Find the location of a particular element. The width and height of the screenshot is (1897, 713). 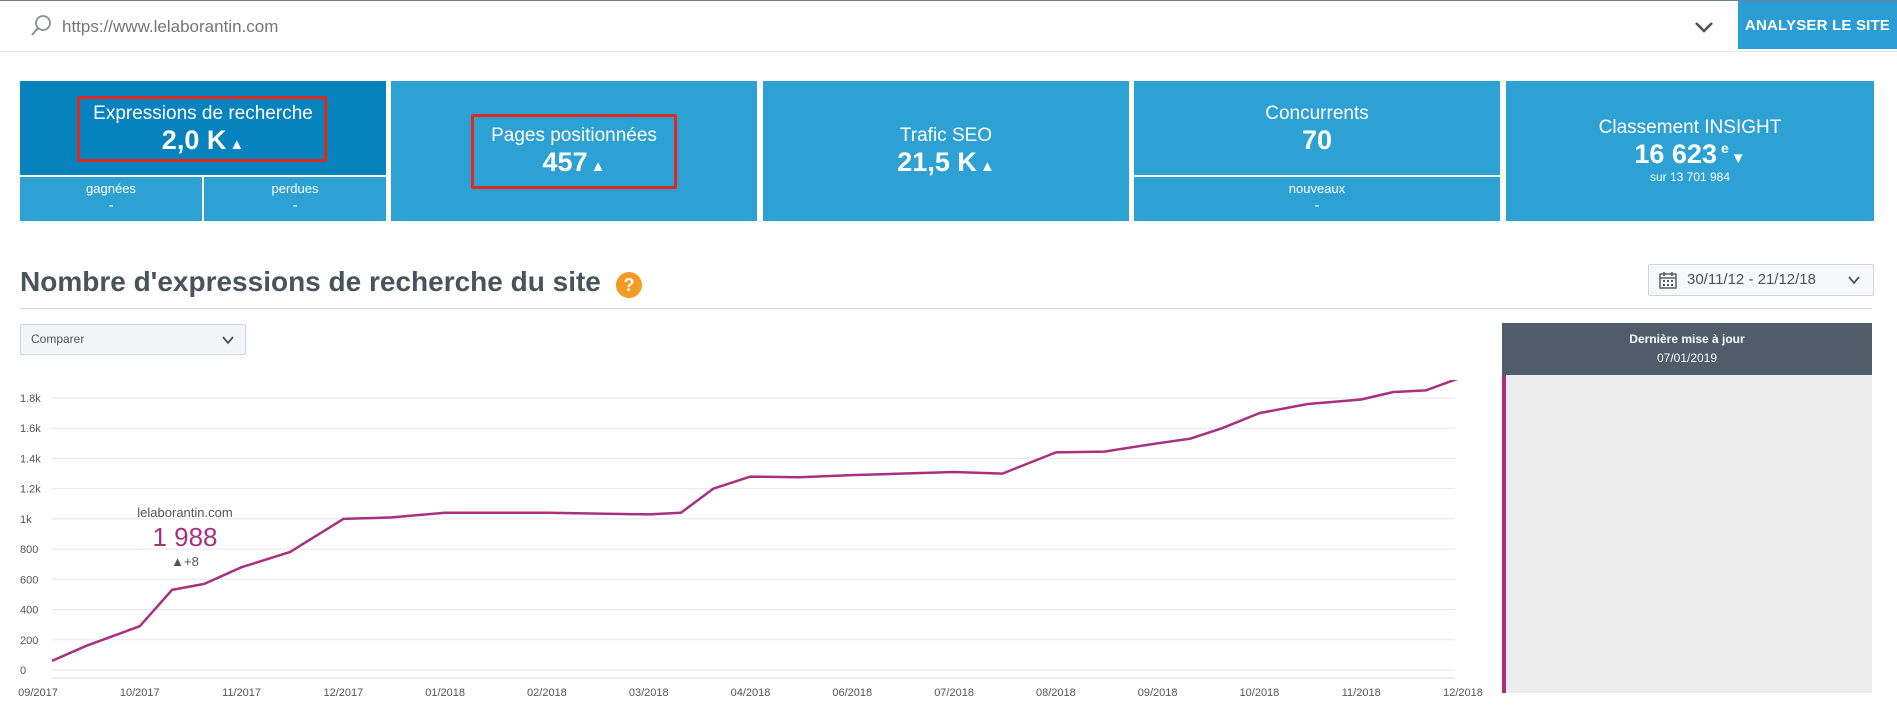

x-tick-label: 08/2018 is located at coordinates (1056, 693).